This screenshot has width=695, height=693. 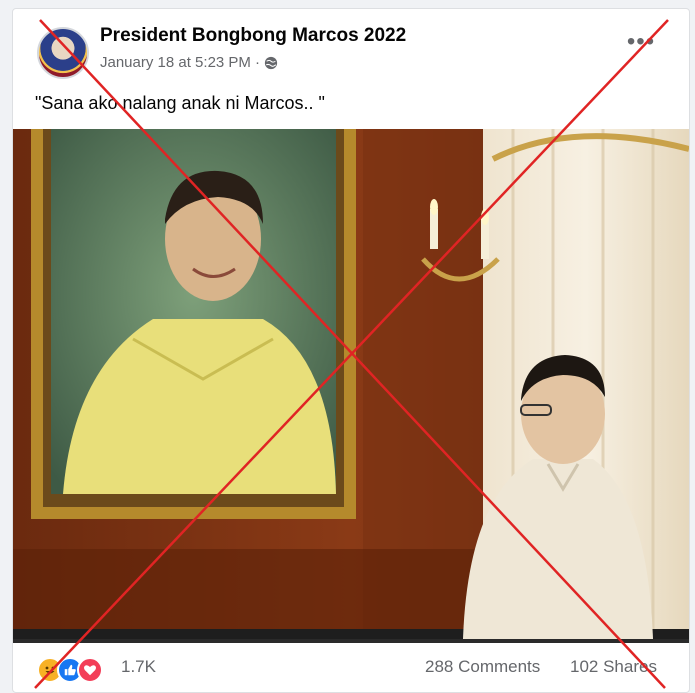 I want to click on love-icon, so click(x=90, y=670).